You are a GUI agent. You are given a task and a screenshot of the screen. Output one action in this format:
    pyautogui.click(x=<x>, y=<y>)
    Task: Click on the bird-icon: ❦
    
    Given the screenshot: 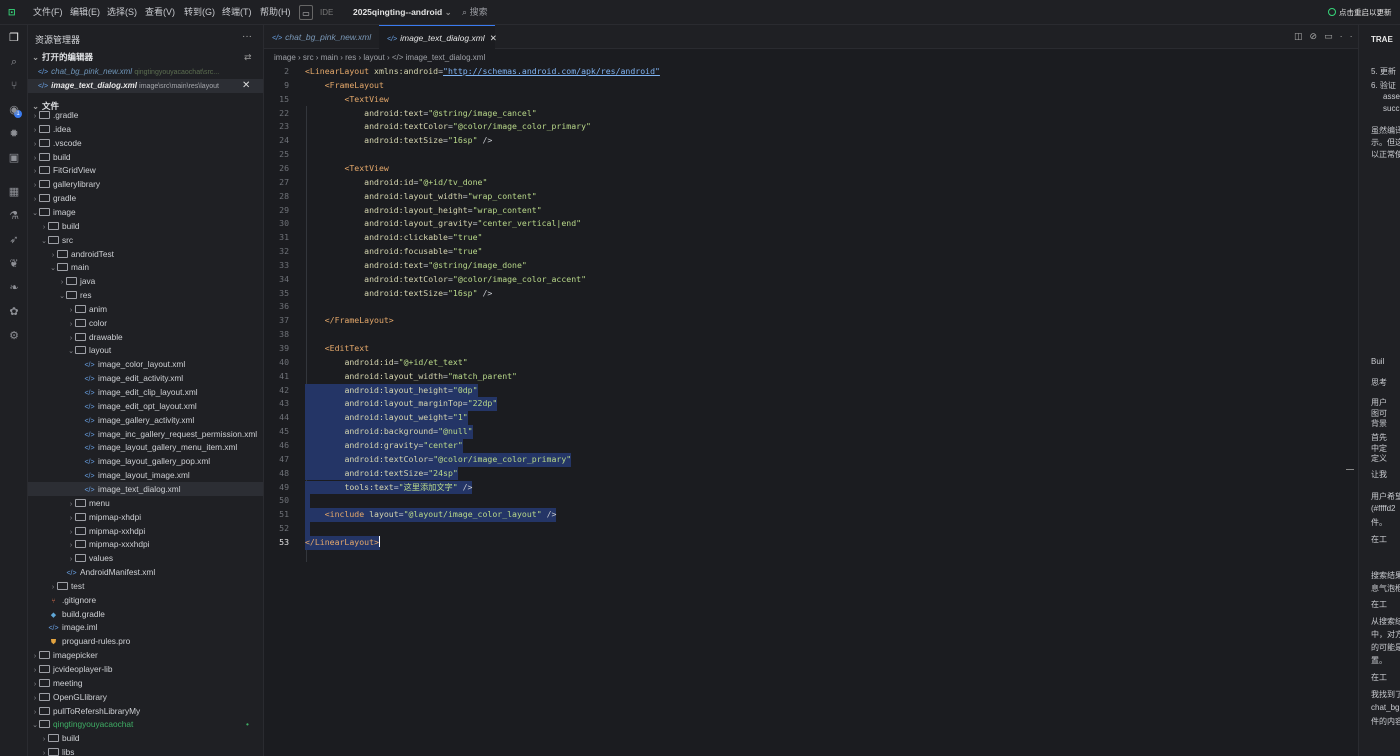 What is the action you would take?
    pyautogui.click(x=14, y=264)
    